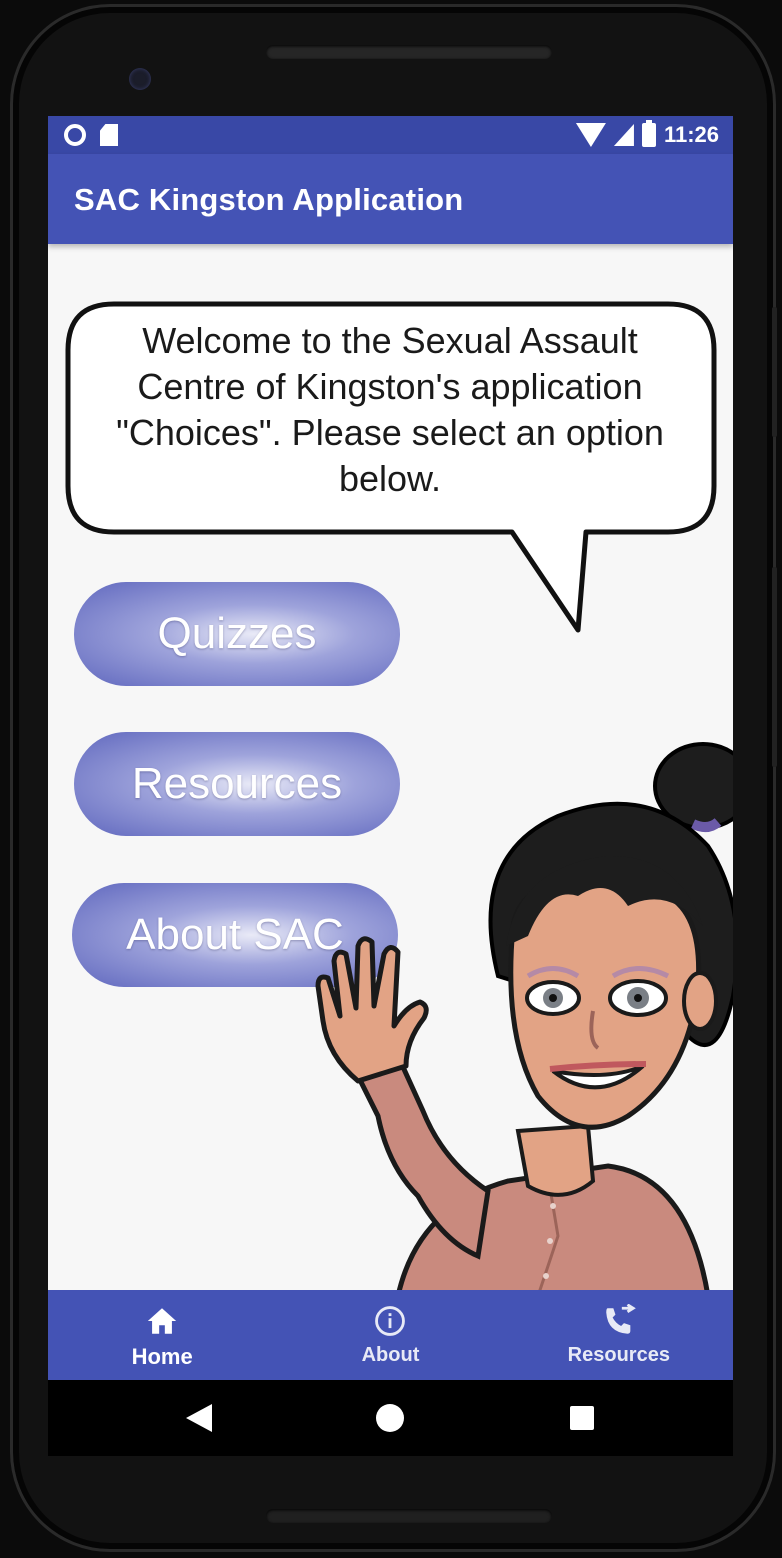  Describe the element at coordinates (618, 1355) in the screenshot. I see `nav-label-resources: Resources` at that location.